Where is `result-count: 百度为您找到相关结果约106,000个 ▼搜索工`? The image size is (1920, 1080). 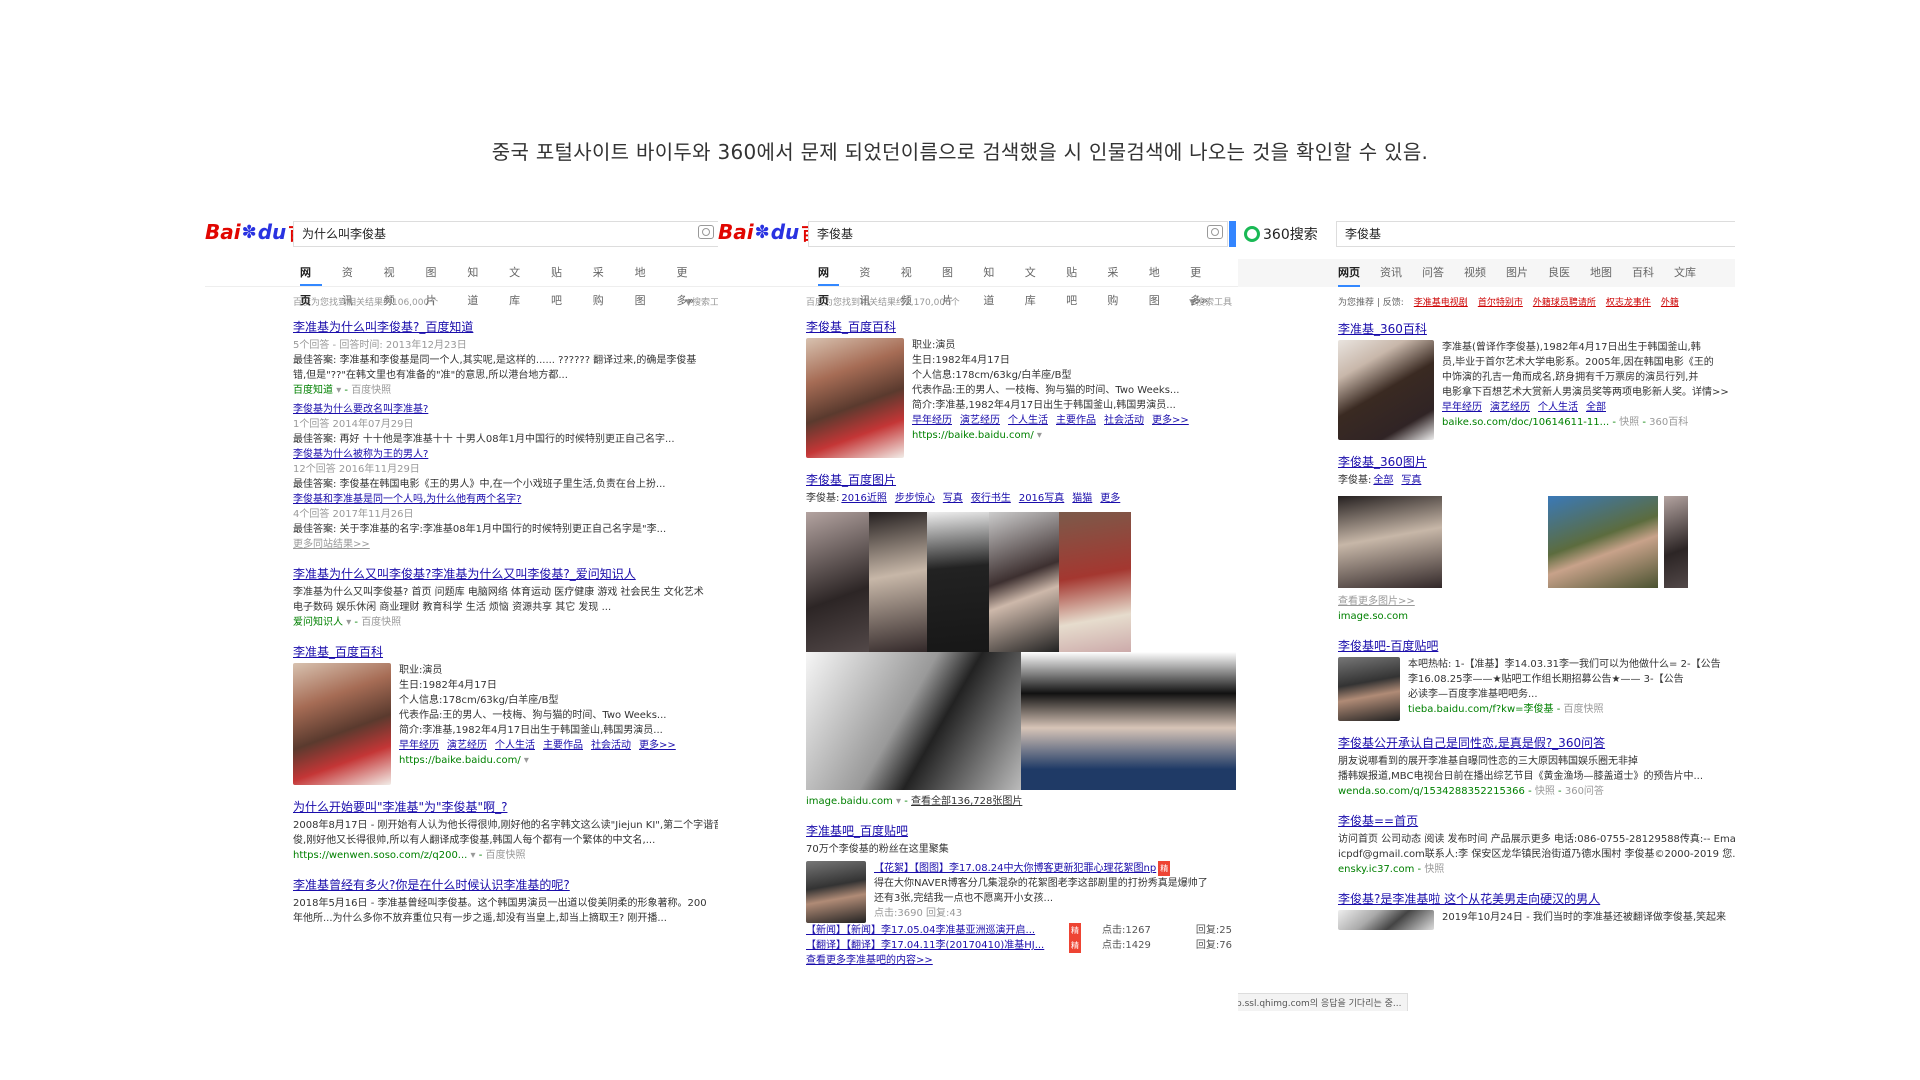 result-count: 百度为您找到相关结果约106,000个 ▼搜索工 is located at coordinates (506, 301).